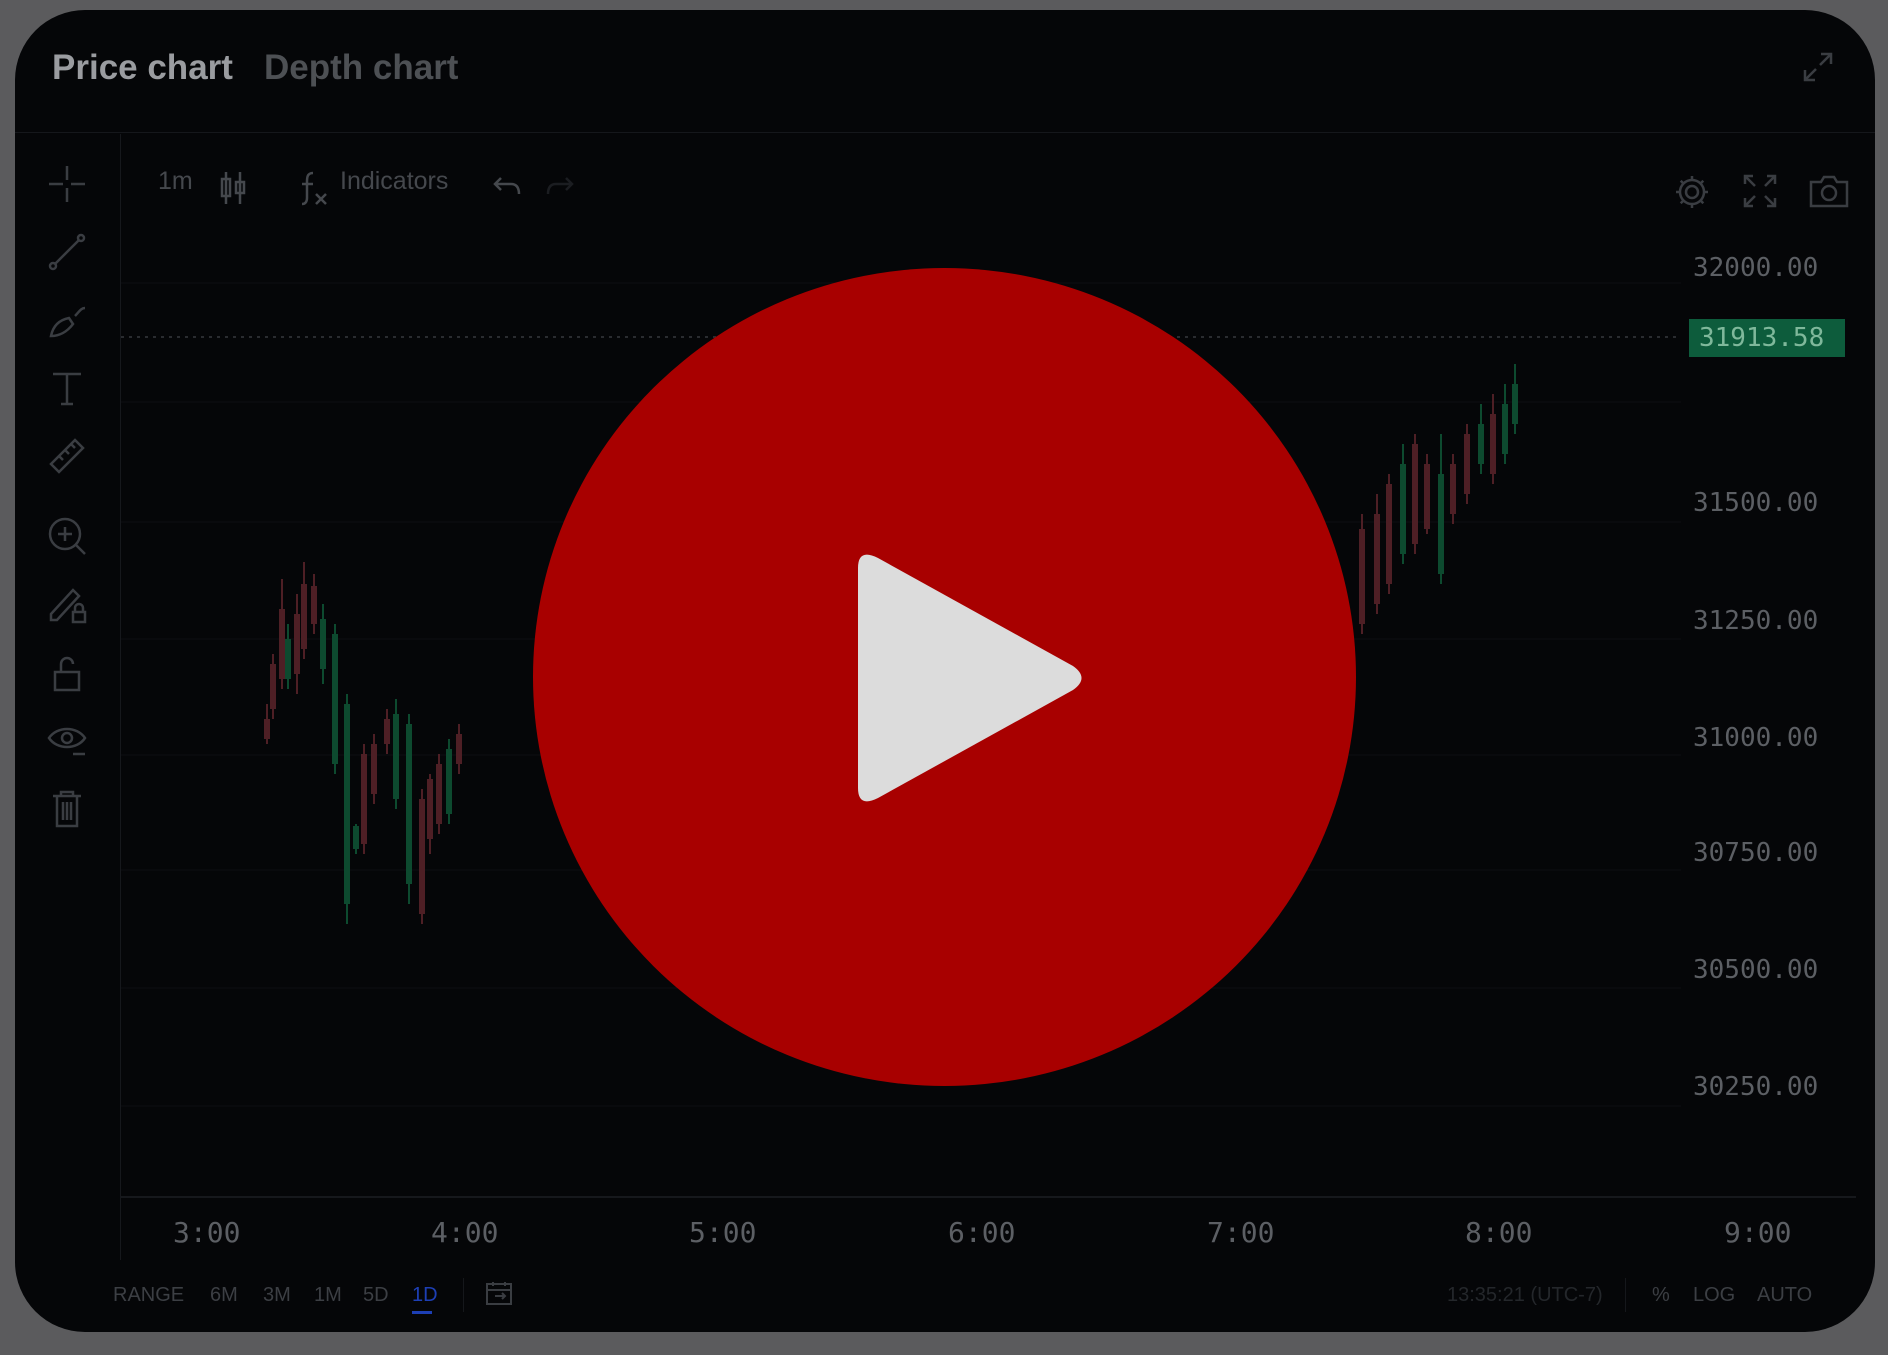 This screenshot has height=1355, width=1888. What do you see at coordinates (1756, 1087) in the screenshot?
I see `price-tick: 30250.00` at bounding box center [1756, 1087].